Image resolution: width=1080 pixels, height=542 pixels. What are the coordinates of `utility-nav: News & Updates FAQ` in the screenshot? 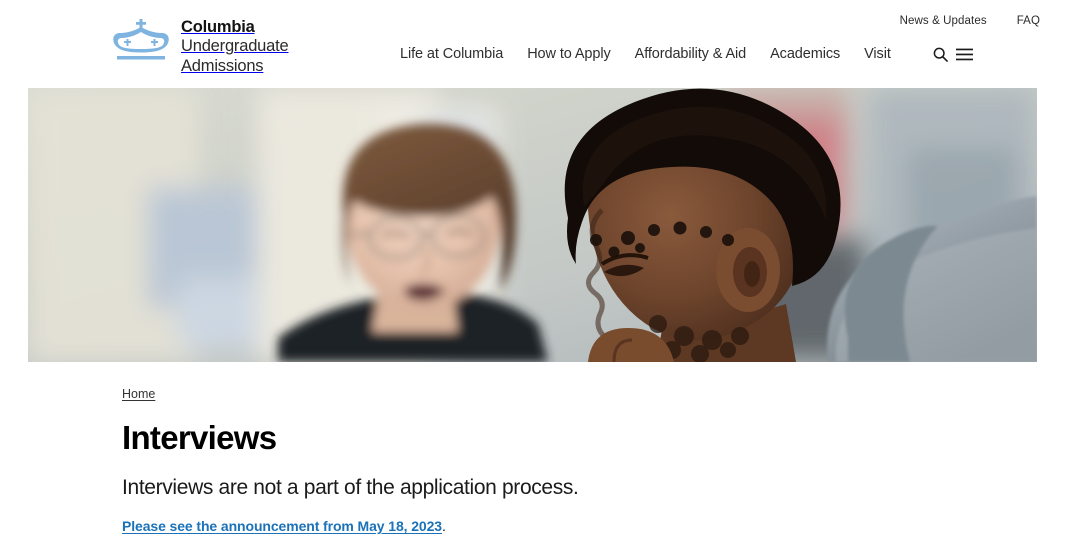 It's located at (970, 21).